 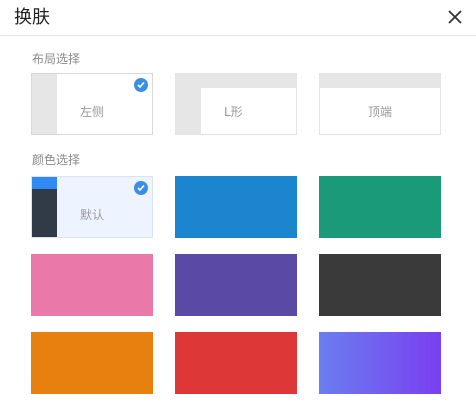 What do you see at coordinates (236, 363) in the screenshot?
I see `color-option-red` at bounding box center [236, 363].